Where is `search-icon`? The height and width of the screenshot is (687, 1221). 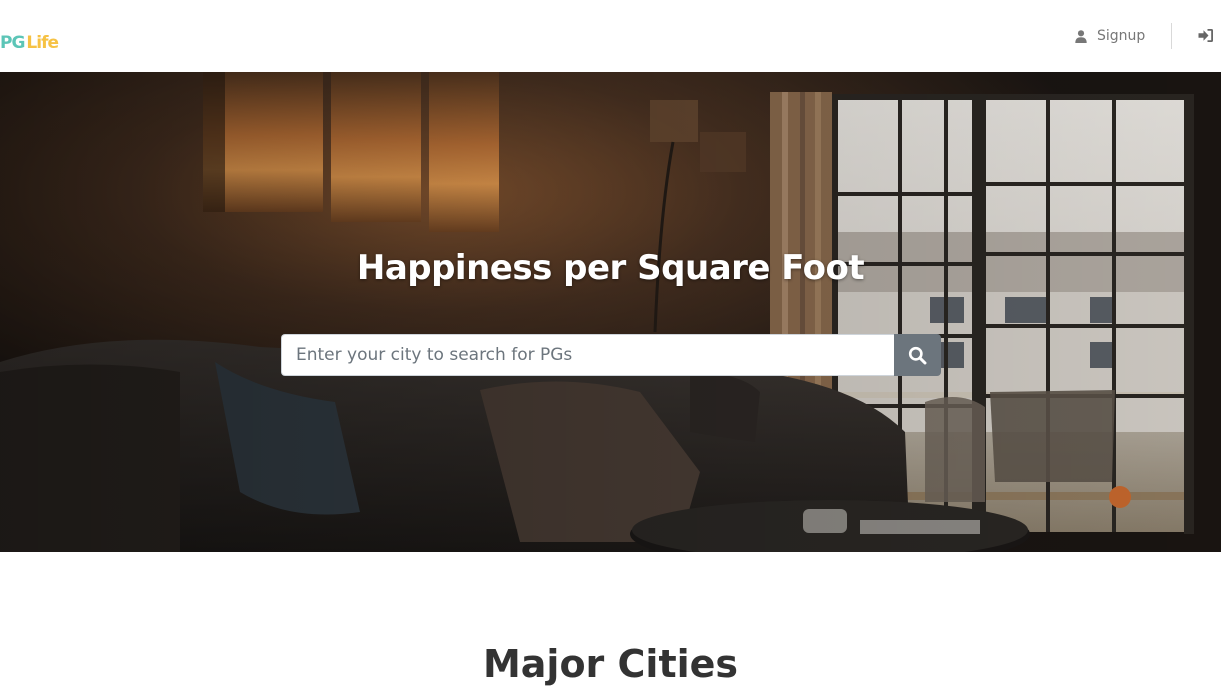 search-icon is located at coordinates (917, 355).